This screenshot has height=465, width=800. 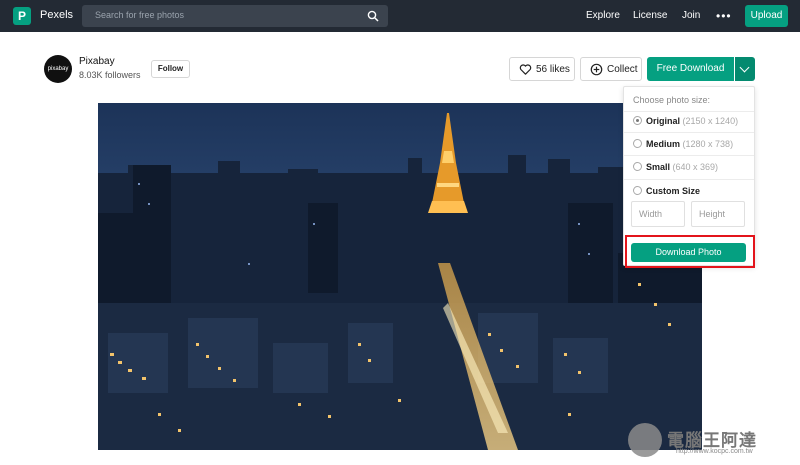 What do you see at coordinates (714, 451) in the screenshot?
I see `watermark-url: http://www.kocpc.com.tw` at bounding box center [714, 451].